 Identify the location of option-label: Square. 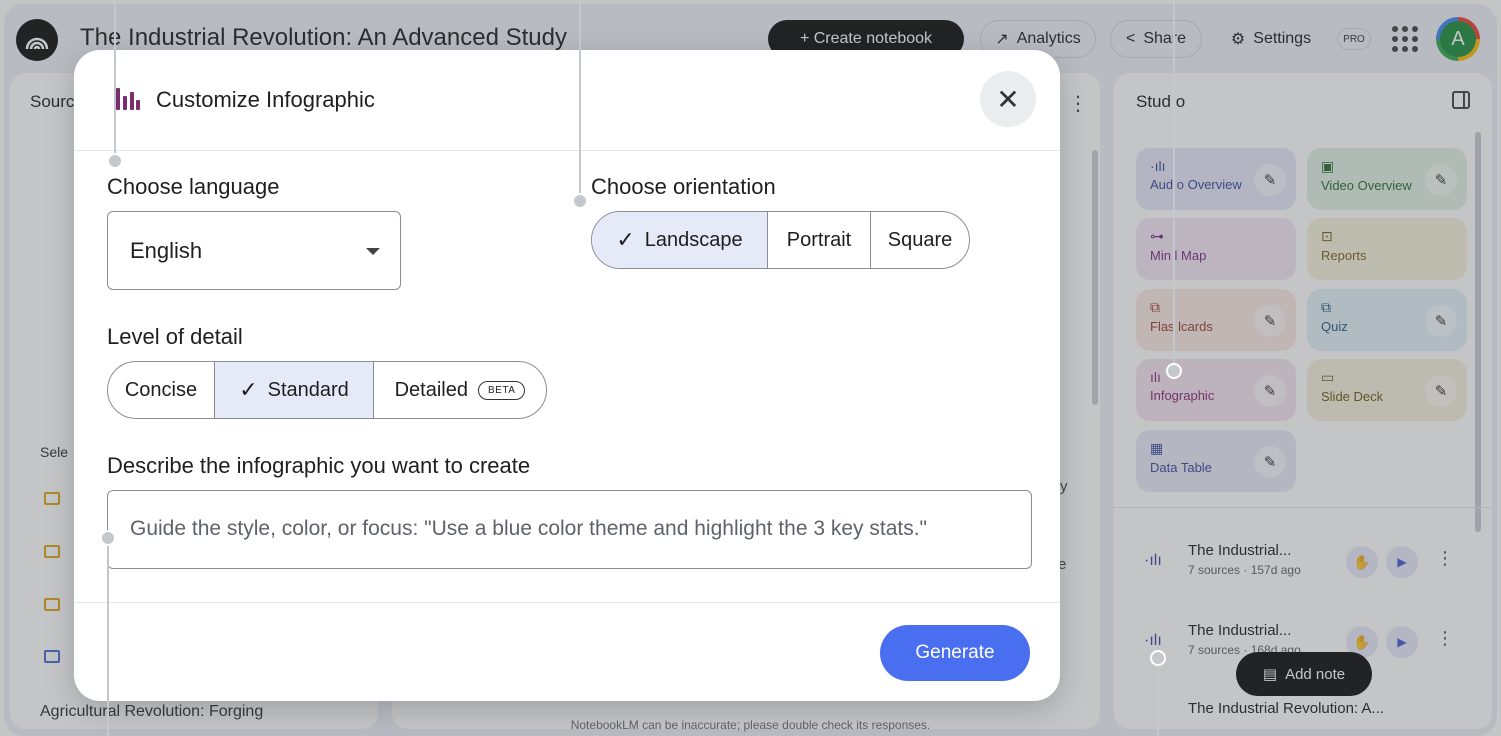
(920, 239).